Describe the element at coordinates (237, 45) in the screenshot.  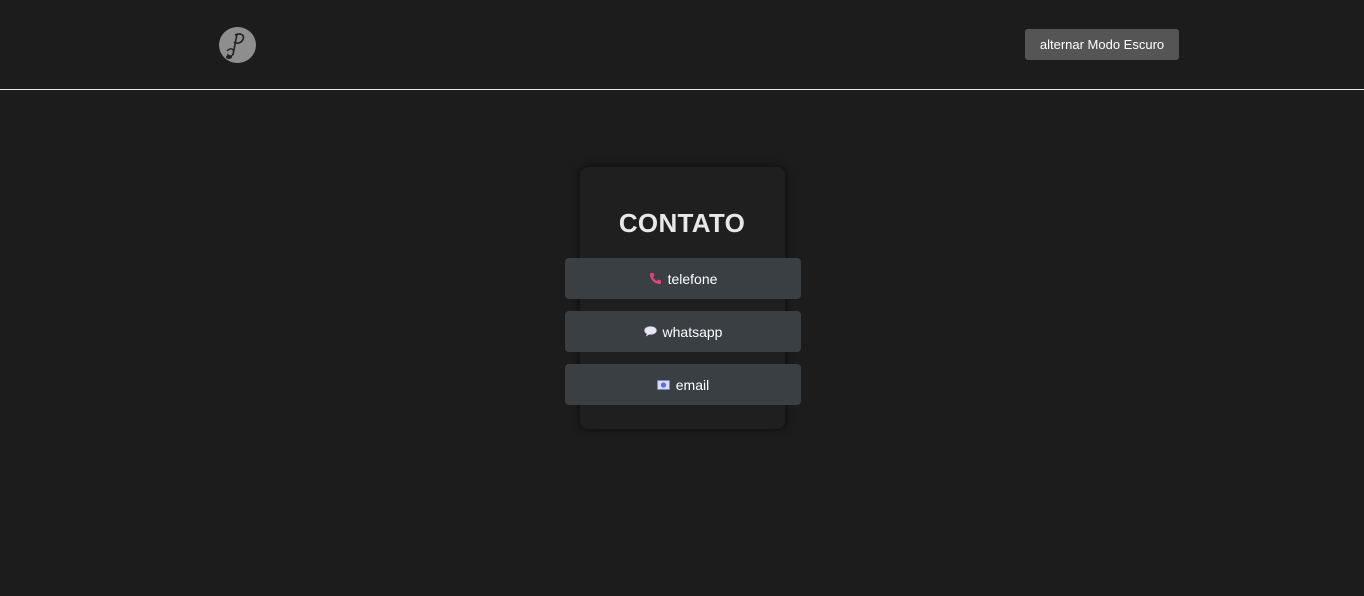
I see `music-note-logo-icon` at that location.